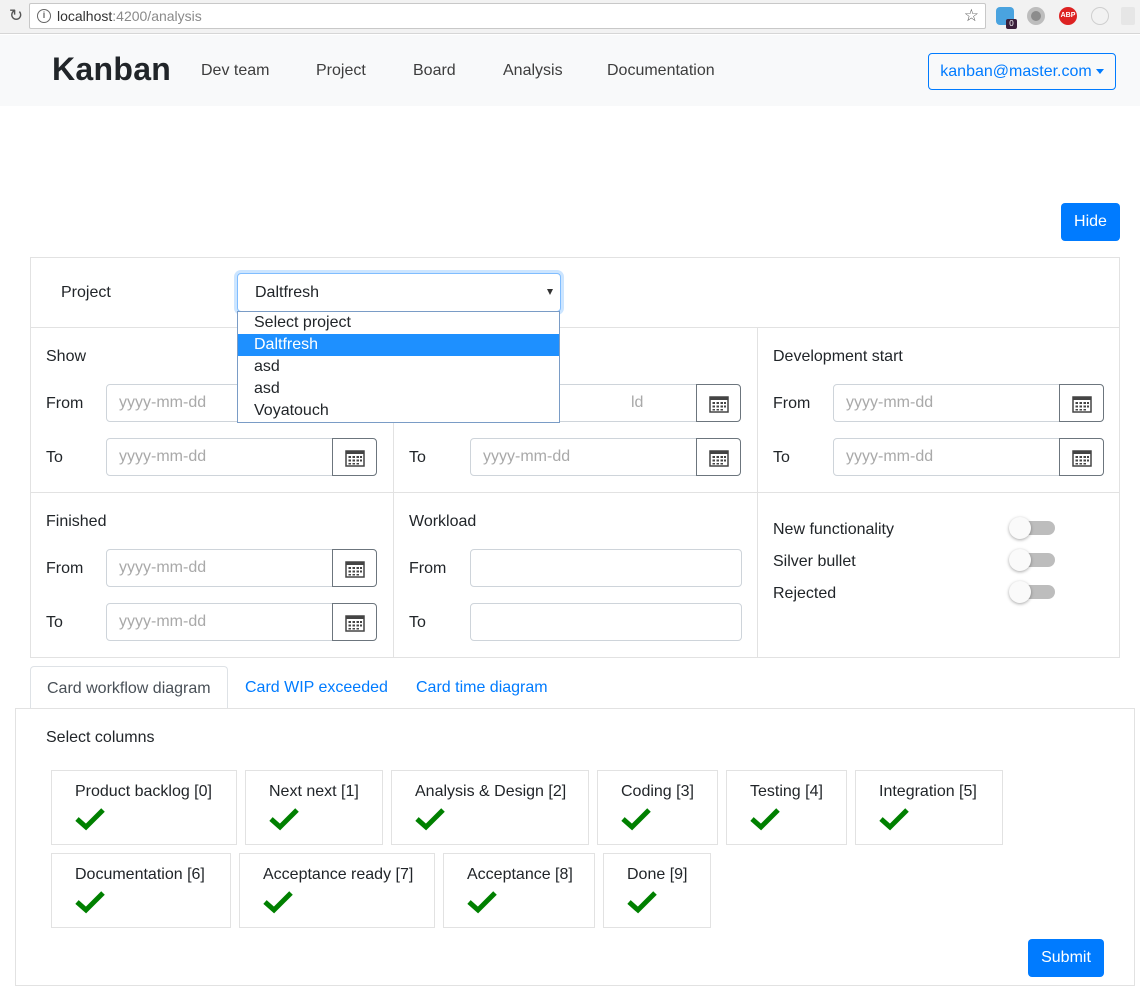 The width and height of the screenshot is (1140, 988). What do you see at coordinates (1036, 16) in the screenshot?
I see `extension-circle-icon` at bounding box center [1036, 16].